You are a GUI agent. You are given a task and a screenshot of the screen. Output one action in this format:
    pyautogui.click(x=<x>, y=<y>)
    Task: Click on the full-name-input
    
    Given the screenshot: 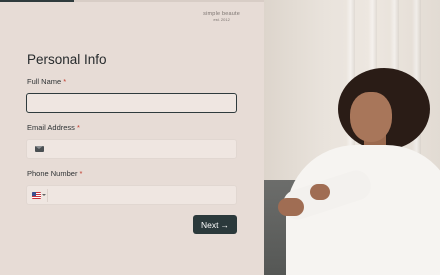 What is the action you would take?
    pyautogui.click(x=131, y=103)
    